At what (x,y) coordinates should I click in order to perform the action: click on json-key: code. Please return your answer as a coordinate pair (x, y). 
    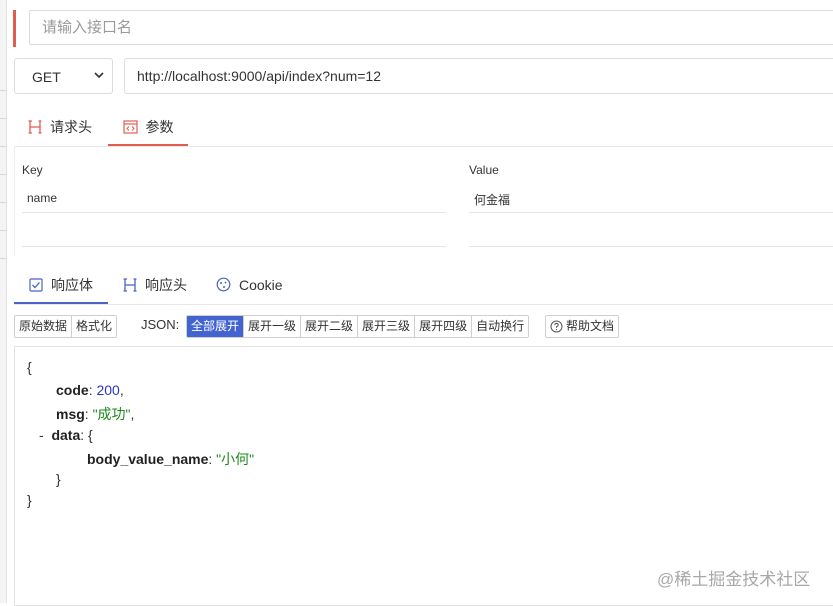
    Looking at the image, I should click on (72, 390).